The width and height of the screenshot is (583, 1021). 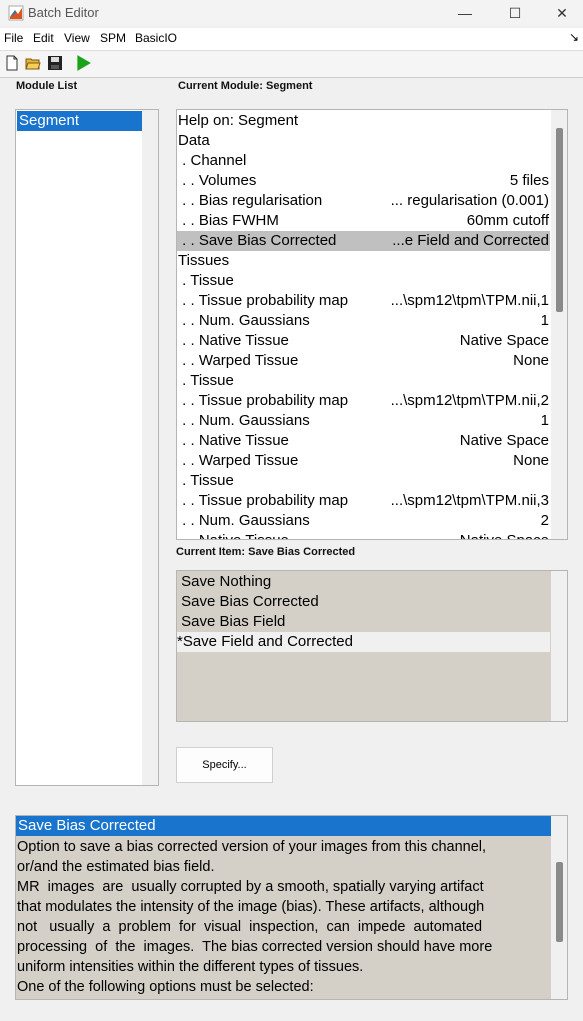 What do you see at coordinates (363, 642) in the screenshot?
I see `option-item: *Save Field and Corrected` at bounding box center [363, 642].